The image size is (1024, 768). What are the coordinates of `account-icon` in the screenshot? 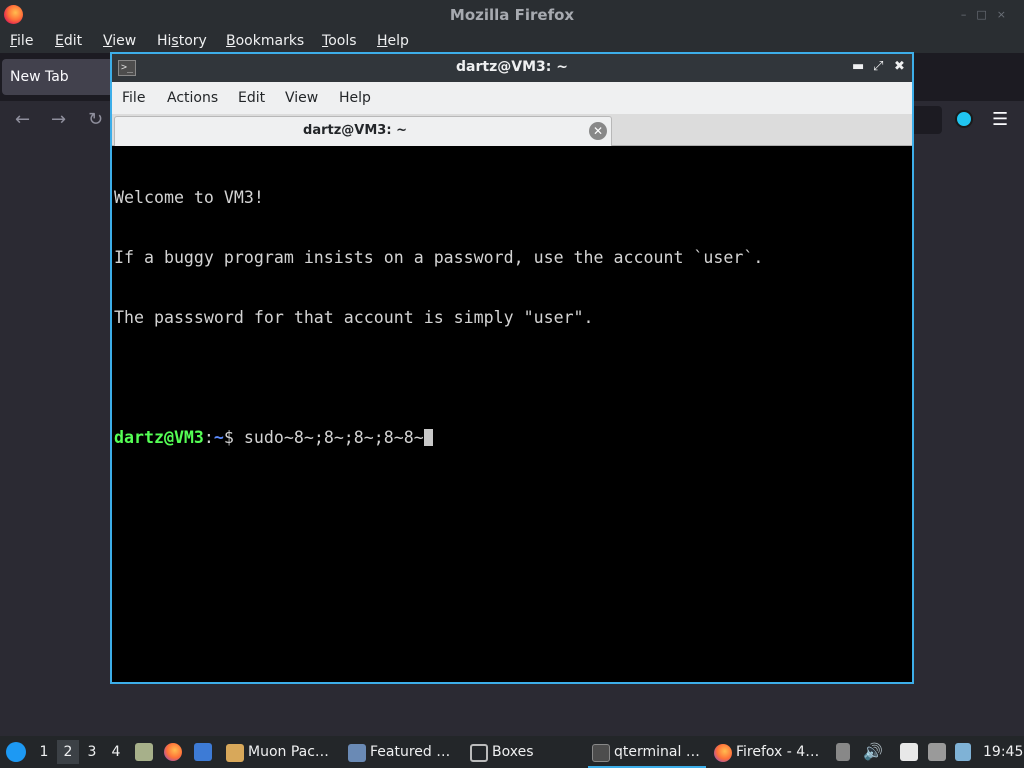 It's located at (964, 119).